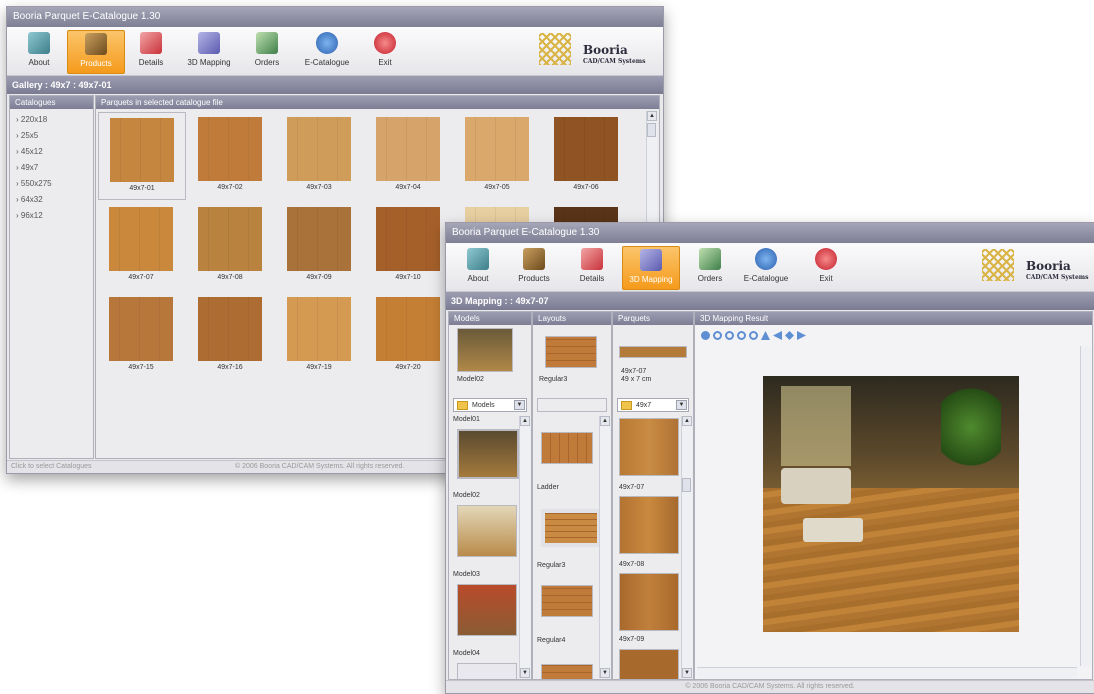 The image size is (1094, 694). I want to click on parquet-item-label: 49x7-09, so click(631, 639).